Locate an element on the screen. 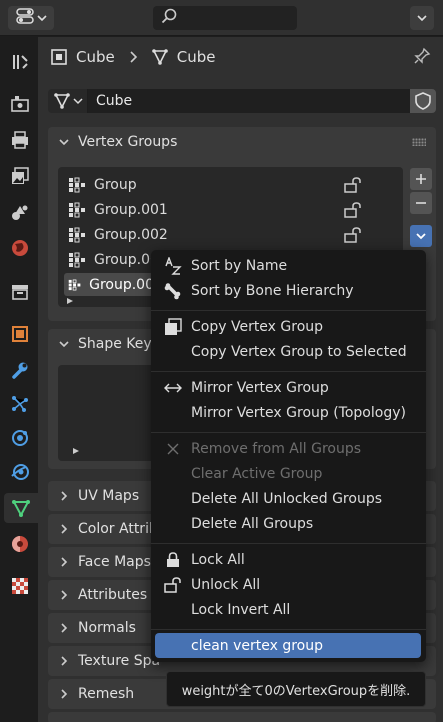 This screenshot has height=722, width=443. tab-particles is located at coordinates (20, 404).